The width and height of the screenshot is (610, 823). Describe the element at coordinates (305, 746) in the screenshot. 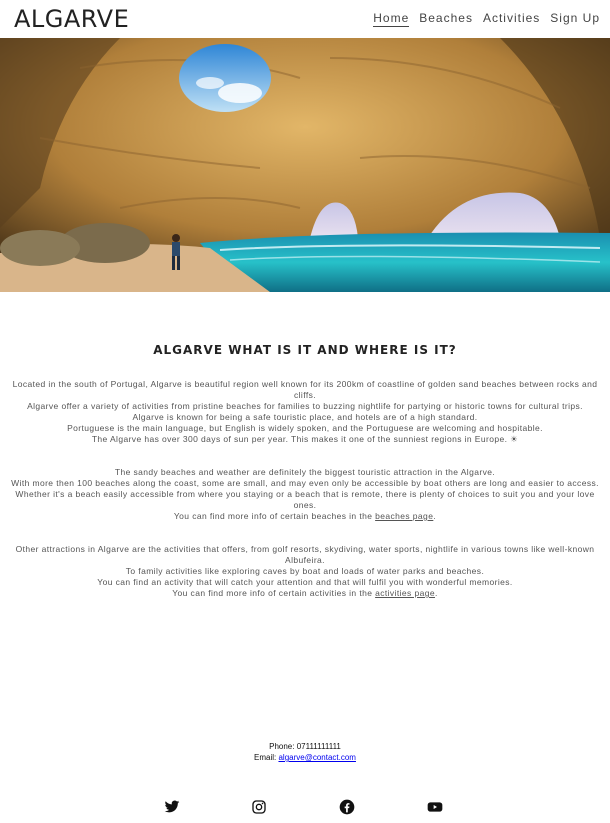

I see `phone-number: Phone: 07111111111` at that location.